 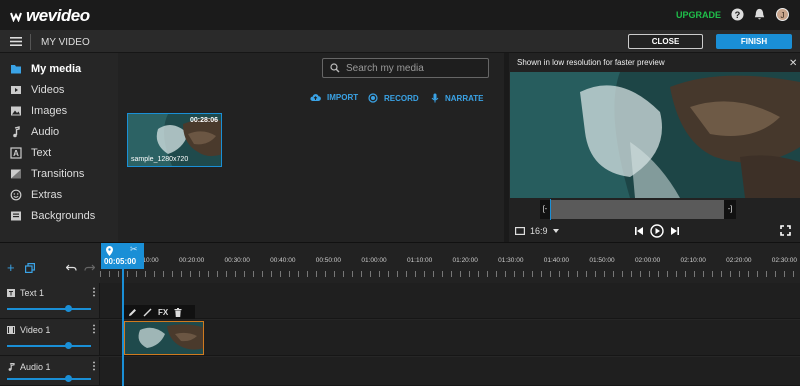 What do you see at coordinates (739, 260) in the screenshot?
I see `ruler-tick-label: 02:20:00` at bounding box center [739, 260].